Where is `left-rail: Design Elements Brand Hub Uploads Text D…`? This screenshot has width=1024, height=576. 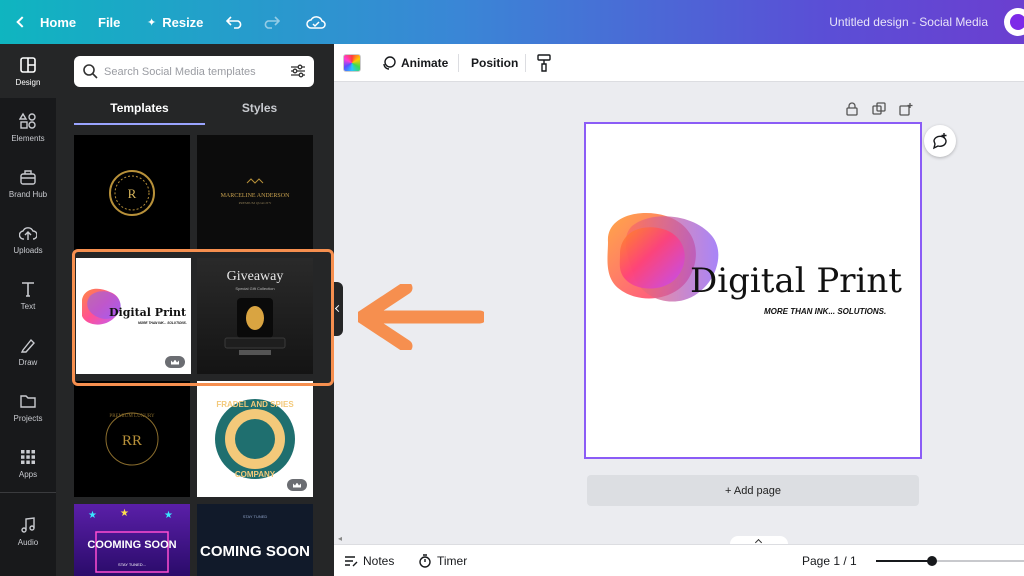 left-rail: Design Elements Brand Hub Uploads Text D… is located at coordinates (28, 310).